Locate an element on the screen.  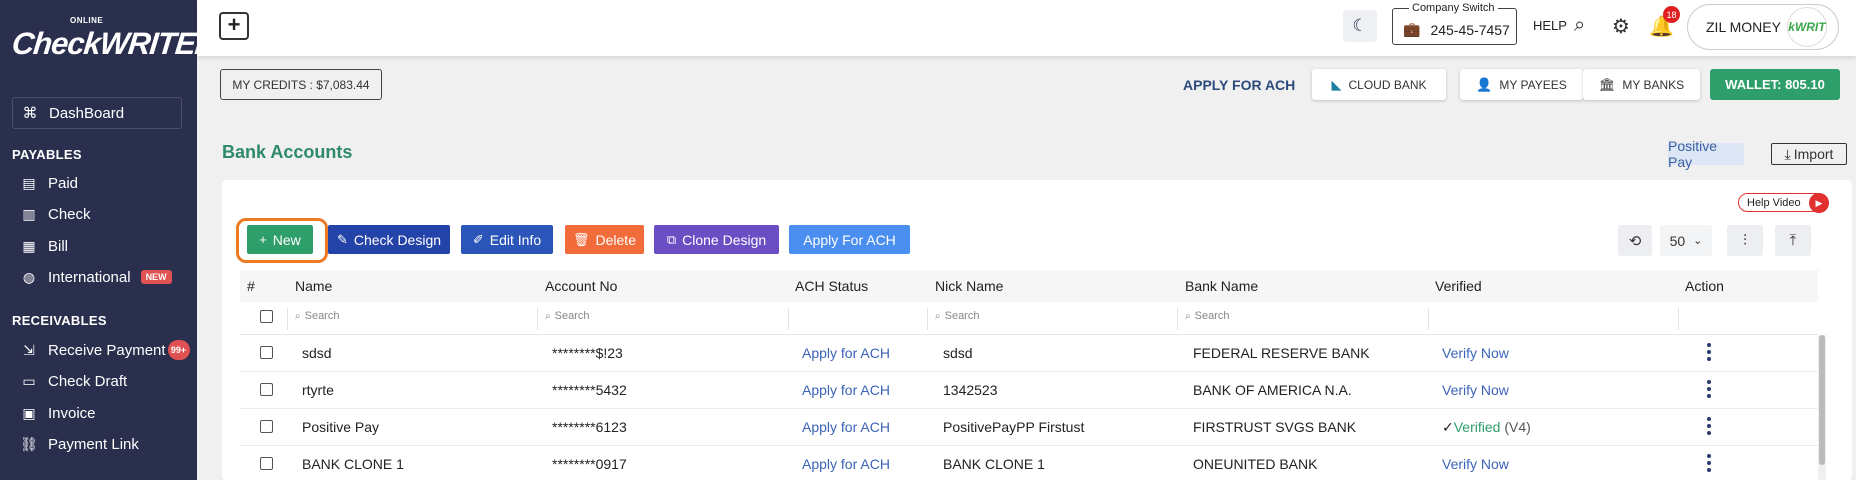
row-bank-name: BANK OF AMERICA N.A. is located at coordinates (1272, 390).